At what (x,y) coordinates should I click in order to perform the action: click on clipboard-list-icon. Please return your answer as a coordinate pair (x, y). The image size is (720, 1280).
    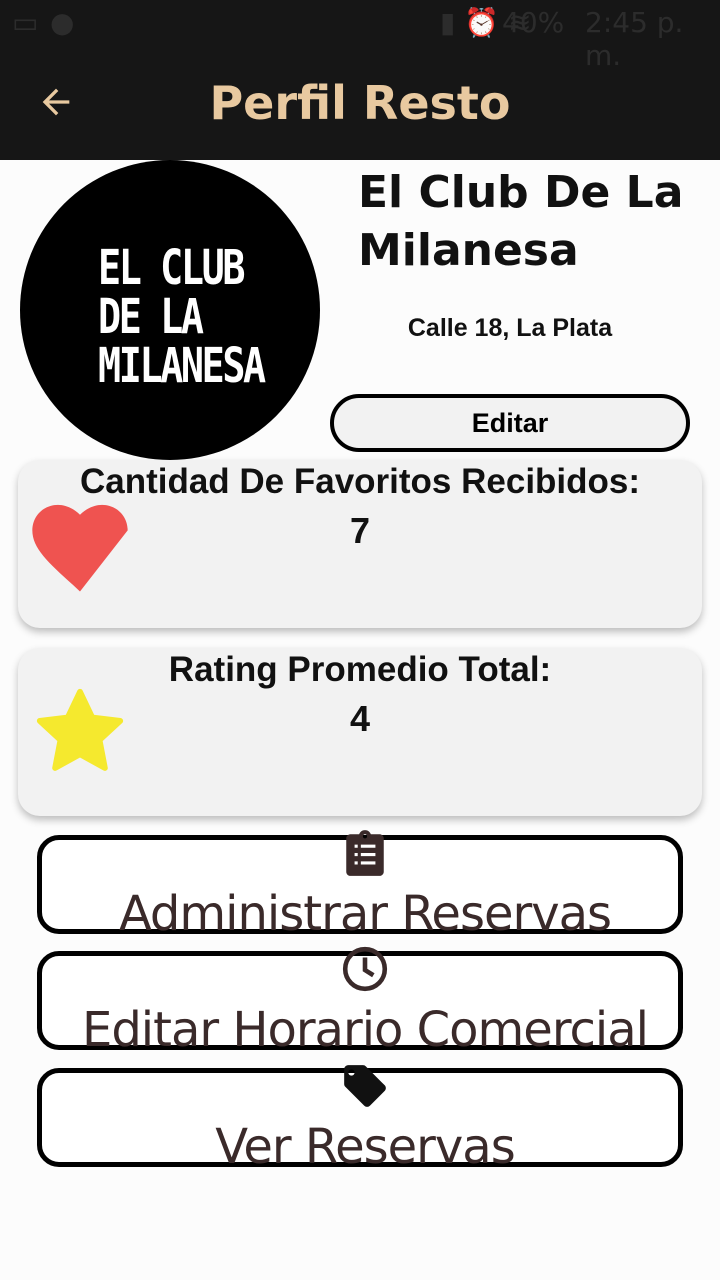
    Looking at the image, I should click on (365, 853).